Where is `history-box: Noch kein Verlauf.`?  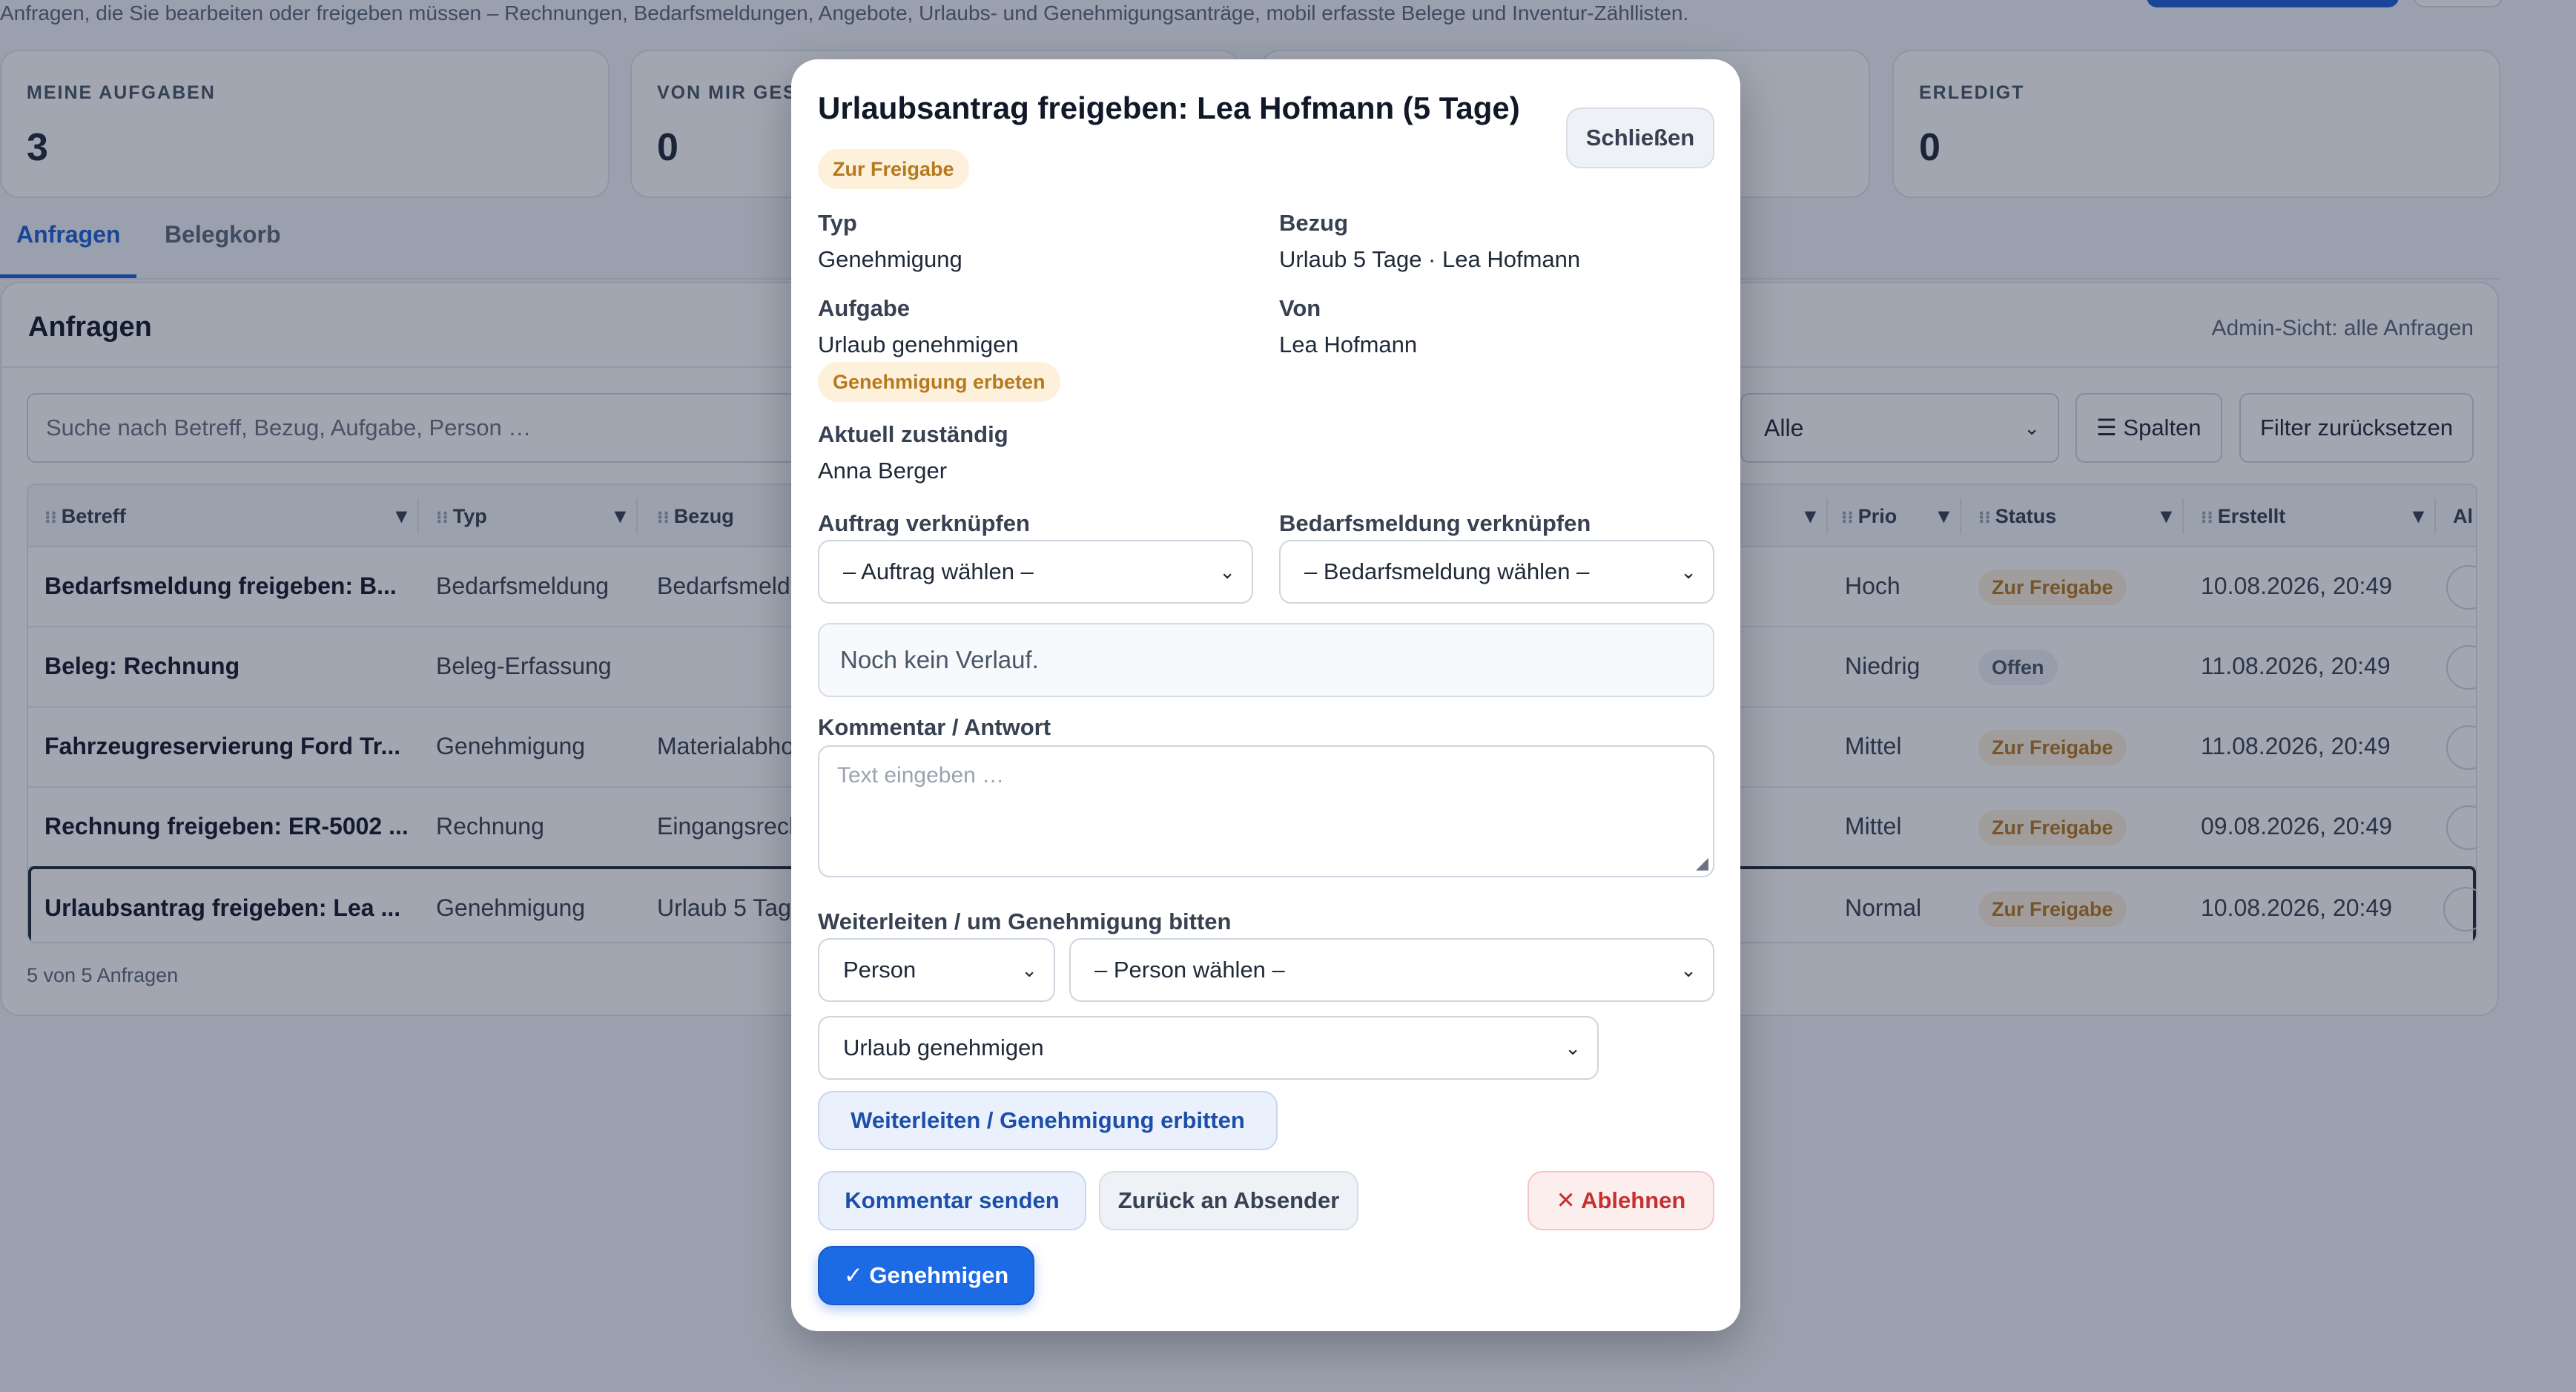 history-box: Noch kein Verlauf. is located at coordinates (1266, 660).